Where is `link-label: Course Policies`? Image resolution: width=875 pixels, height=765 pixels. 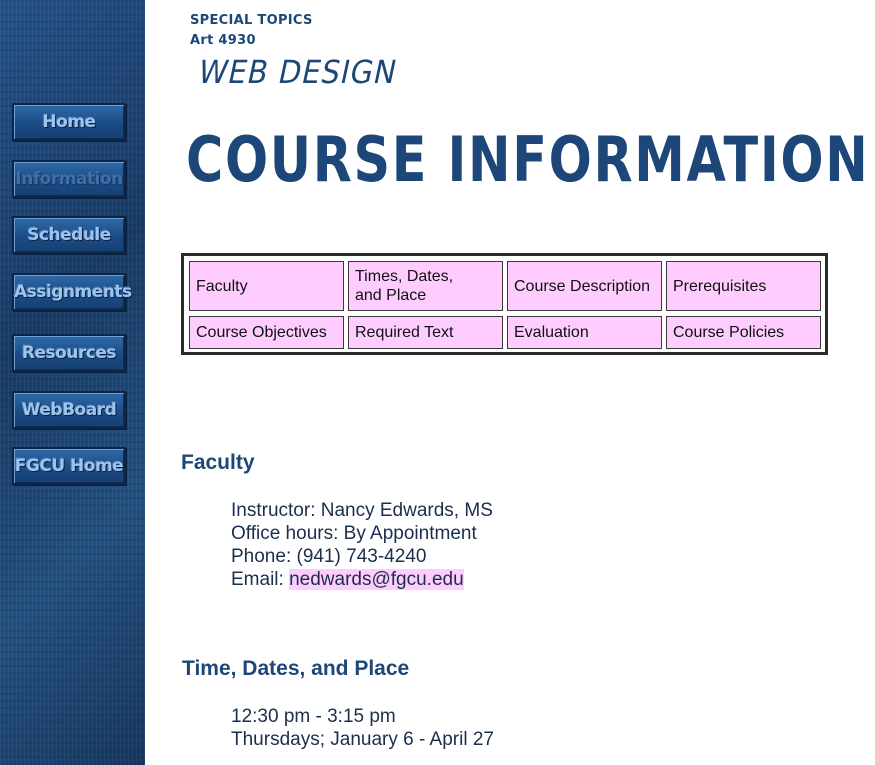
link-label: Course Policies is located at coordinates (729, 332).